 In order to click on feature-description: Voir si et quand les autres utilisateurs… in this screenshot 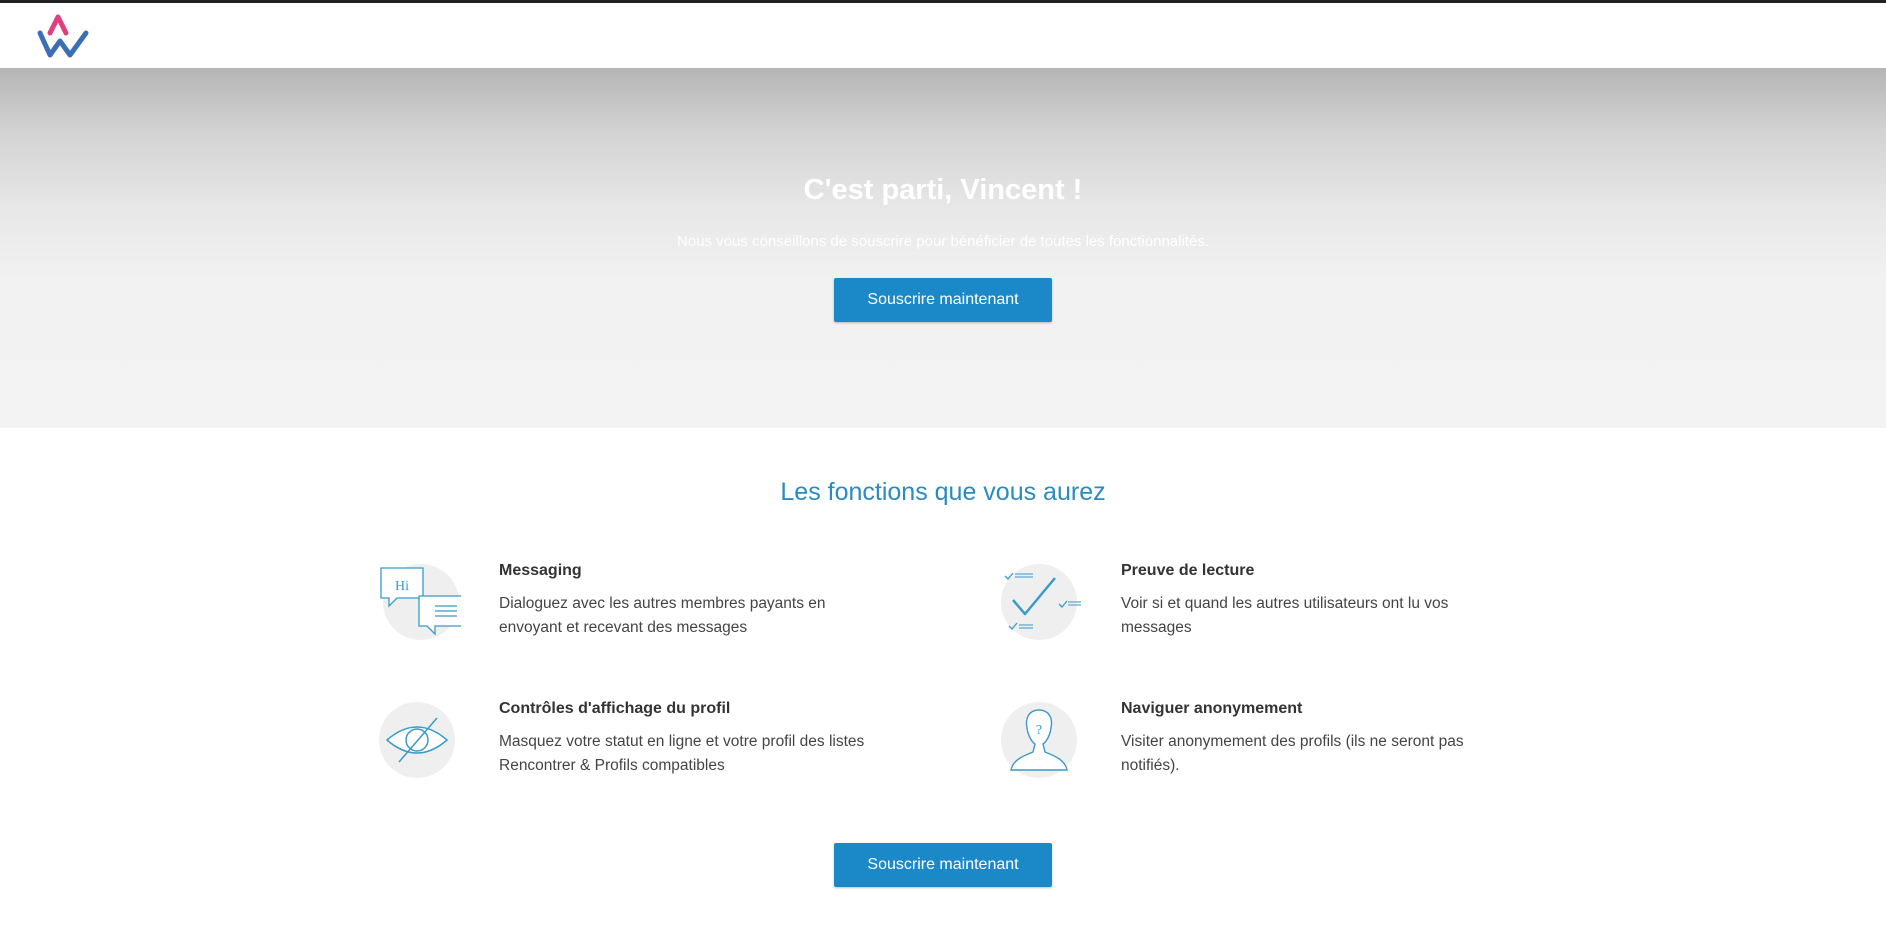, I will do `click(1285, 615)`.